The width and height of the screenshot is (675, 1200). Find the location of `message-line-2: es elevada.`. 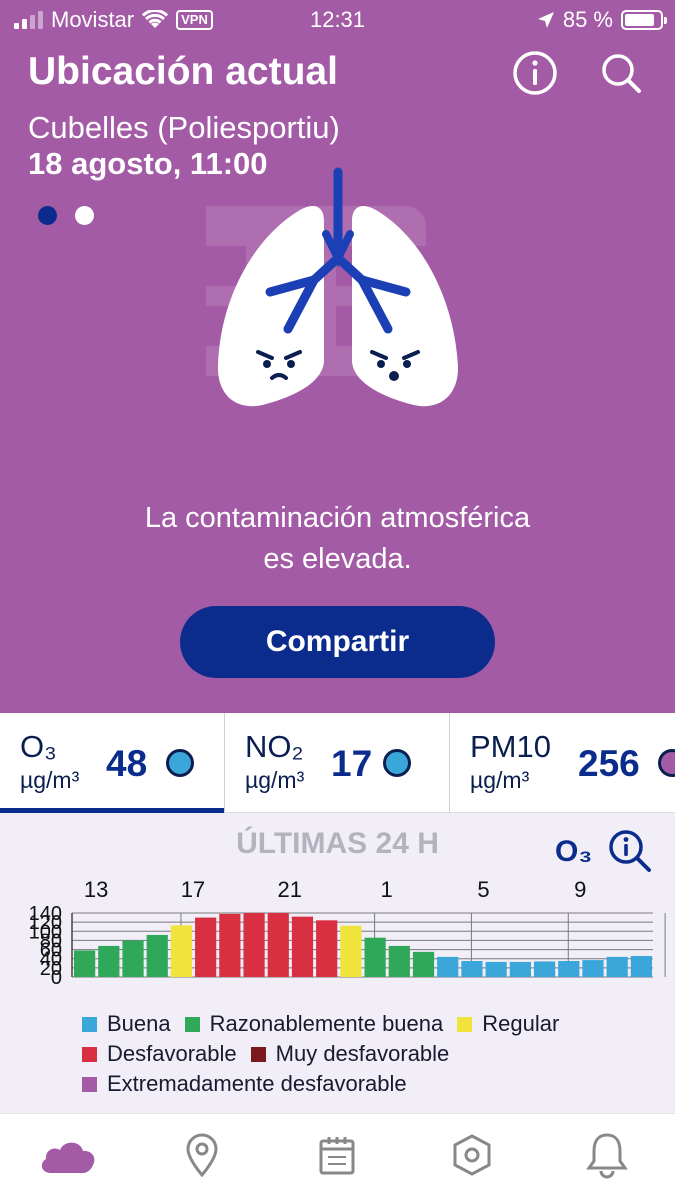

message-line-2: es elevada. is located at coordinates (337, 559).